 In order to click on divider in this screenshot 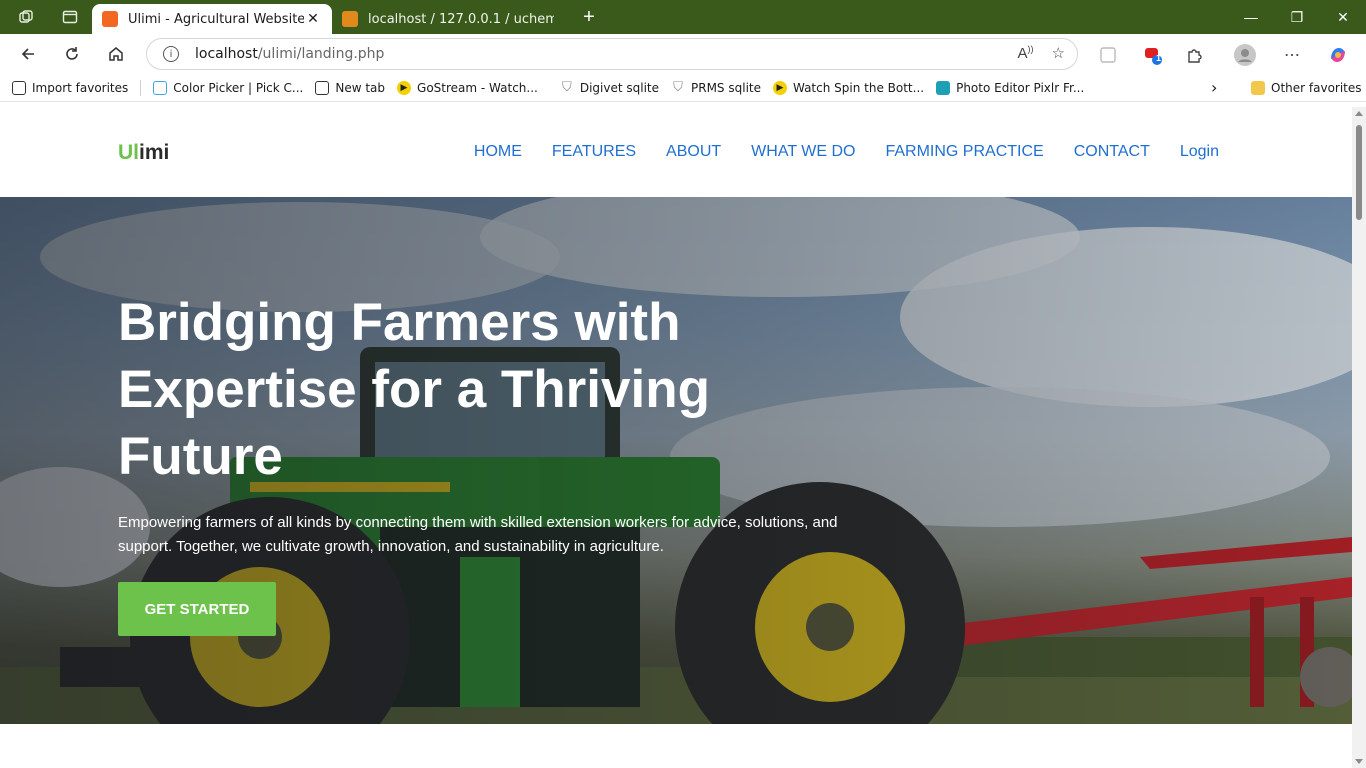, I will do `click(141, 87)`.